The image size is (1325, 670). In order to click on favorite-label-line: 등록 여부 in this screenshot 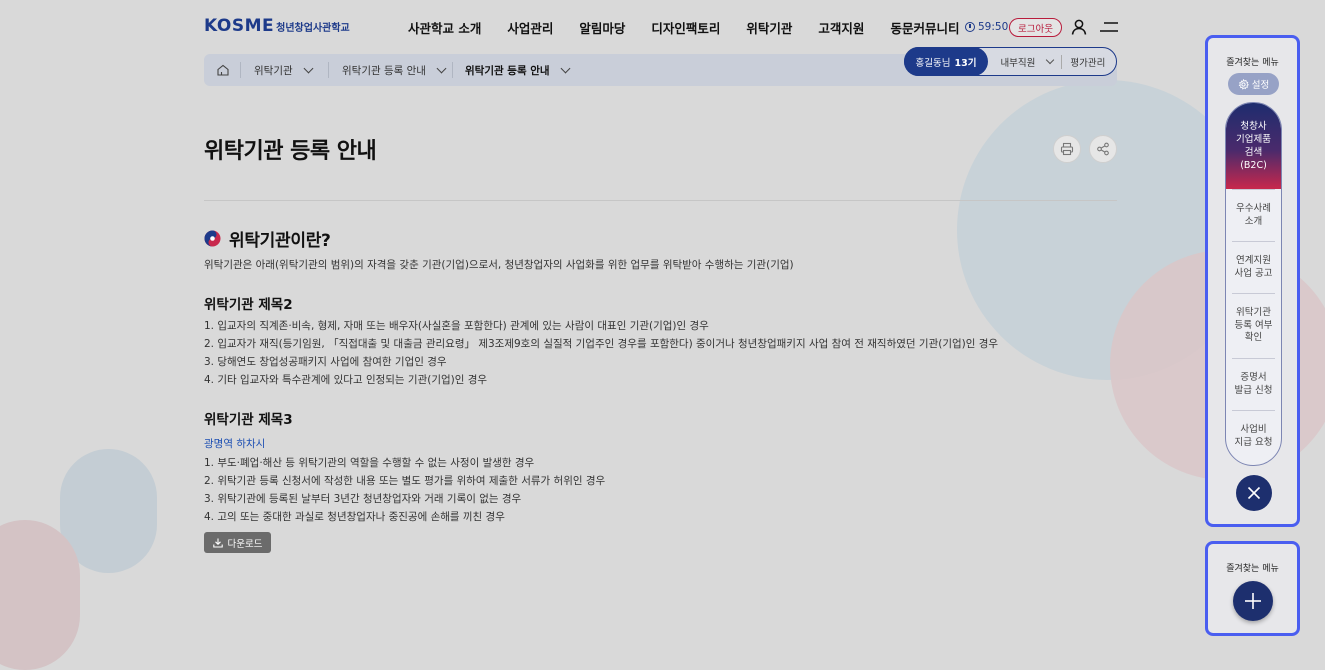, I will do `click(1253, 325)`.